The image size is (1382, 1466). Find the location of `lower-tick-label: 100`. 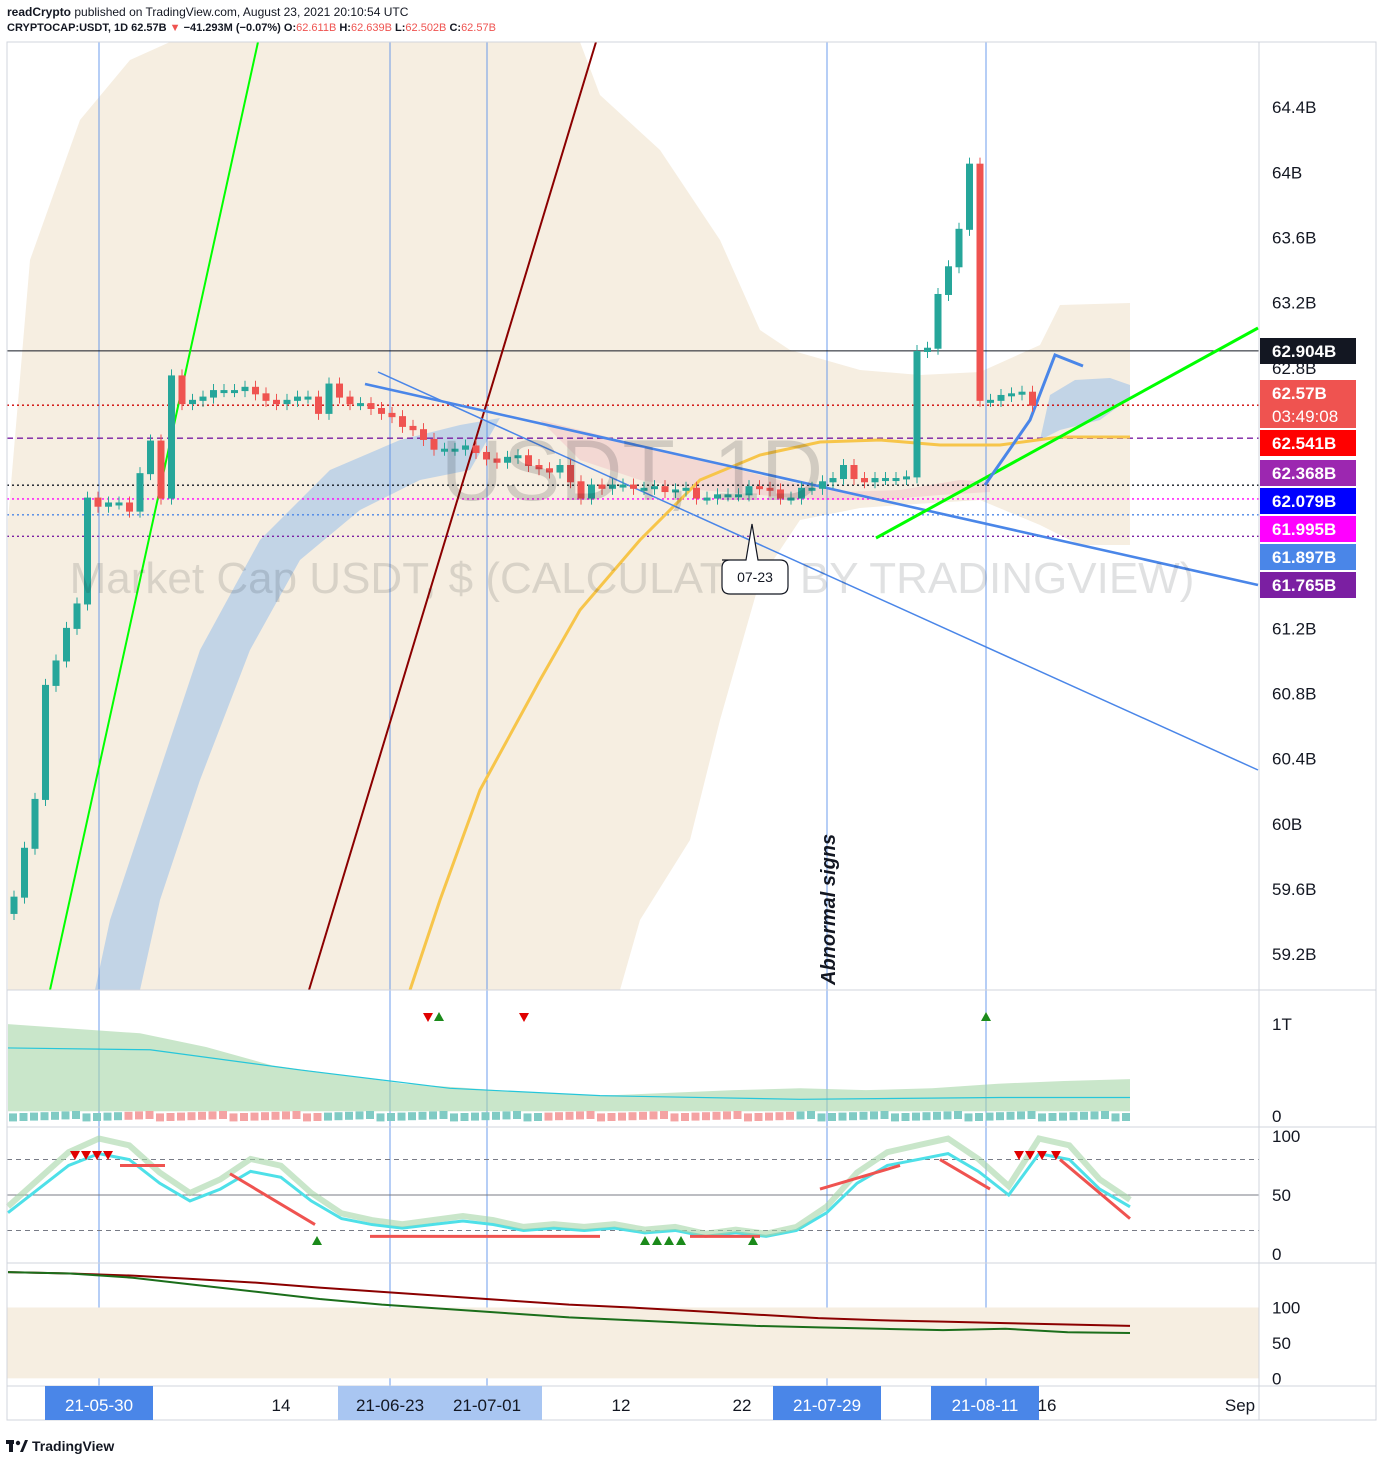

lower-tick-label: 100 is located at coordinates (1286, 1308).